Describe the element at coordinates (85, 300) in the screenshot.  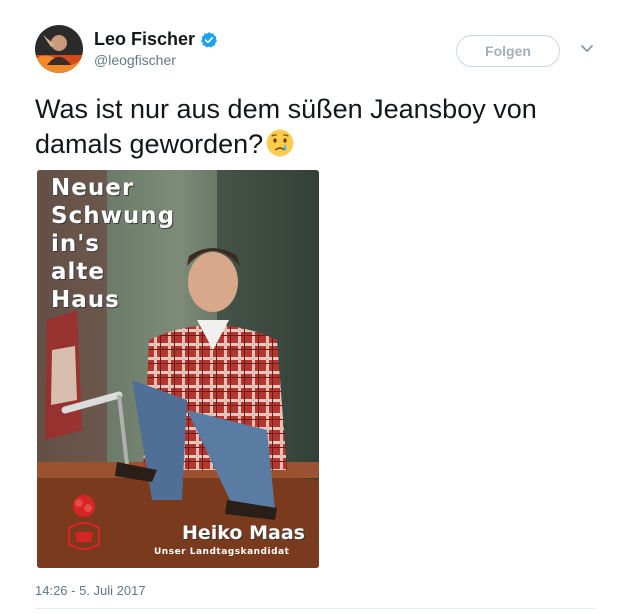
I see `poster-slogan-line: Haus` at that location.